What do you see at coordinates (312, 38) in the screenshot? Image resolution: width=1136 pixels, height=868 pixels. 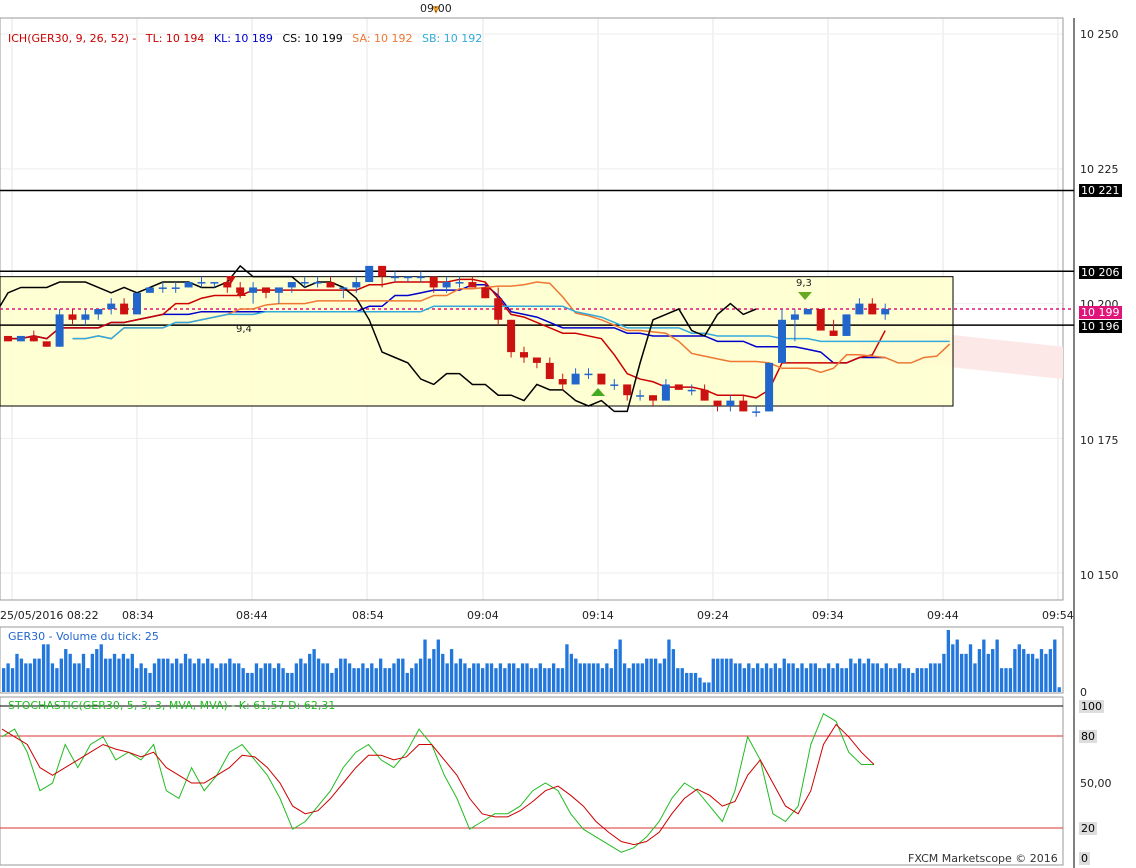 I see `cs-value: CS: 10 199` at bounding box center [312, 38].